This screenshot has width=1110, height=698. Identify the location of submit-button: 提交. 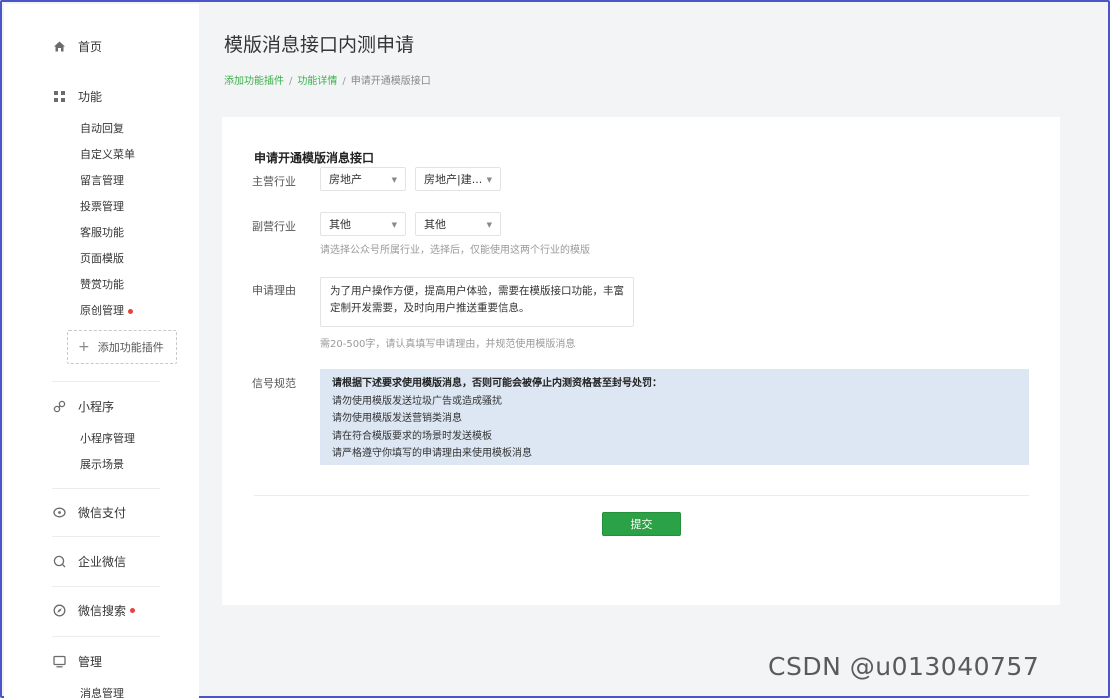
(641, 524).